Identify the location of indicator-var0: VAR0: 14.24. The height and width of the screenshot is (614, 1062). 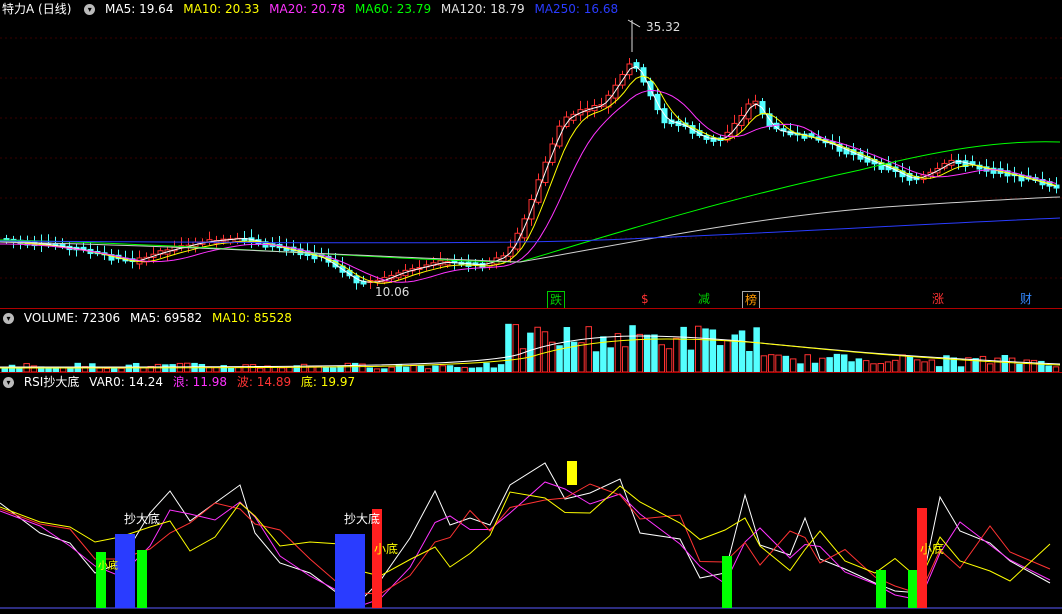
(126, 382).